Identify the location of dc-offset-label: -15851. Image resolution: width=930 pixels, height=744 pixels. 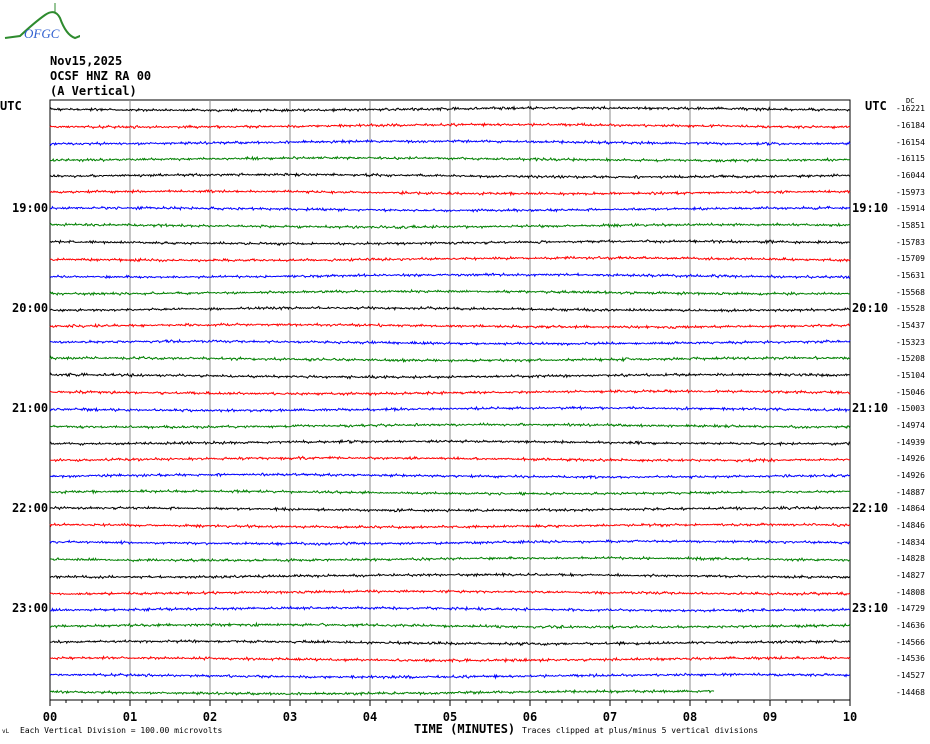
(910, 225).